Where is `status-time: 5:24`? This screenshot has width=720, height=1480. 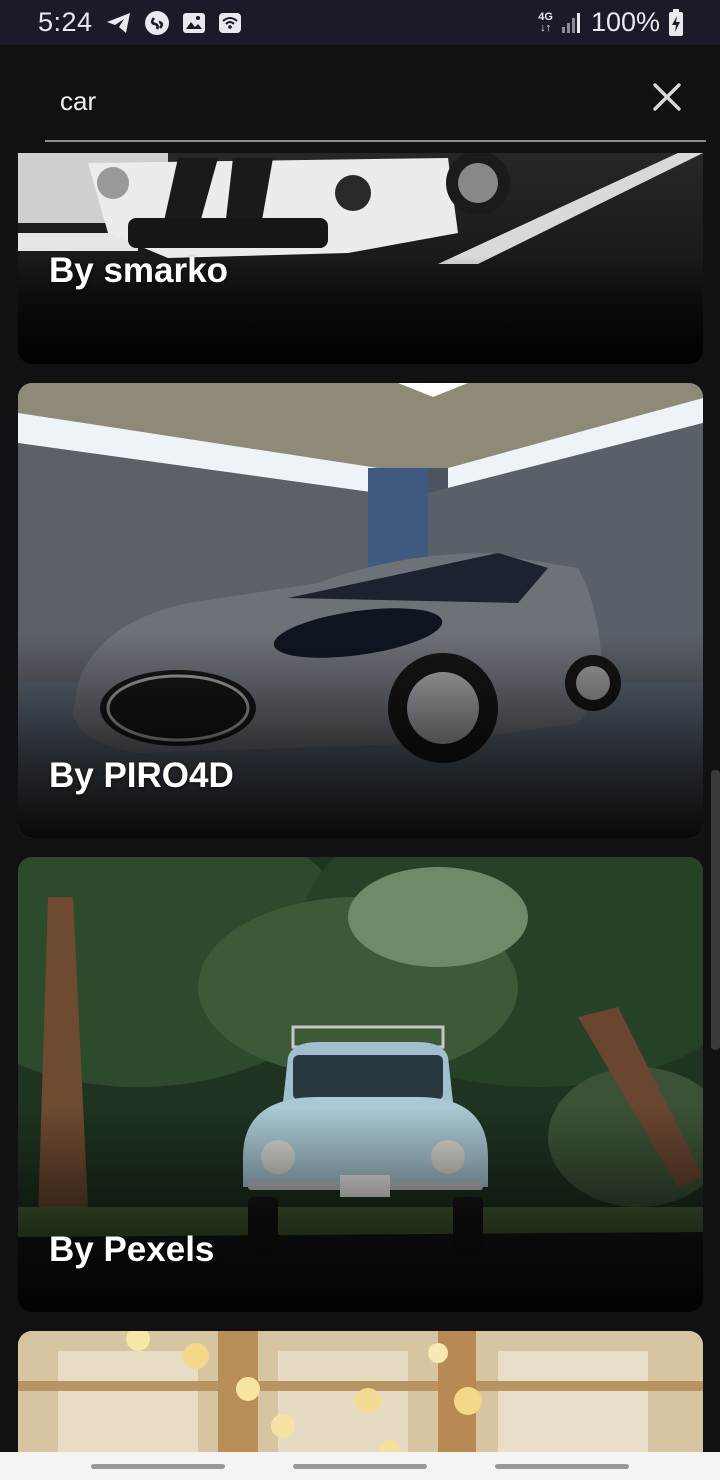 status-time: 5:24 is located at coordinates (65, 22).